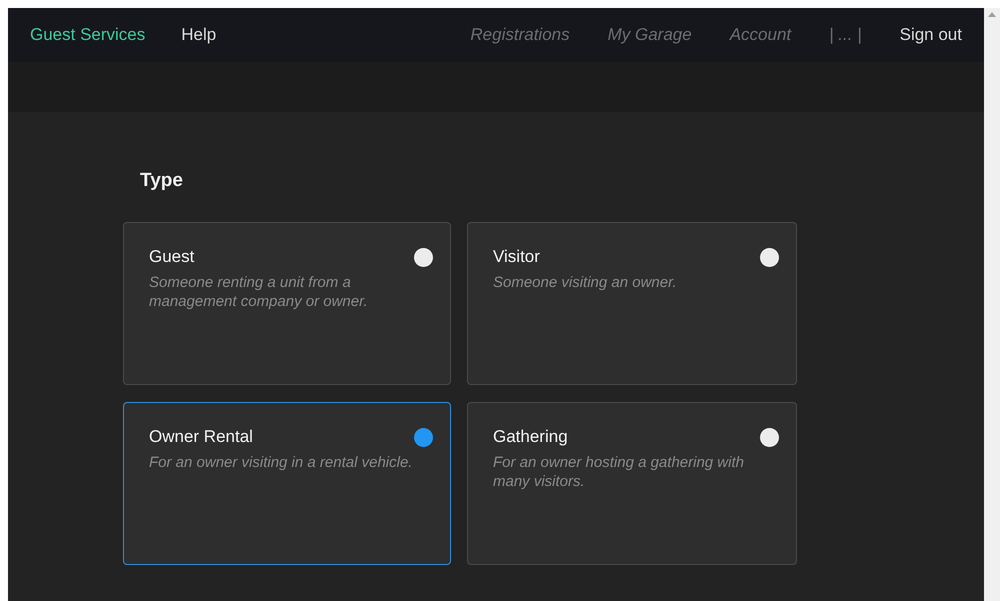 The height and width of the screenshot is (601, 1000). Describe the element at coordinates (530, 437) in the screenshot. I see `option-title: Gathering` at that location.